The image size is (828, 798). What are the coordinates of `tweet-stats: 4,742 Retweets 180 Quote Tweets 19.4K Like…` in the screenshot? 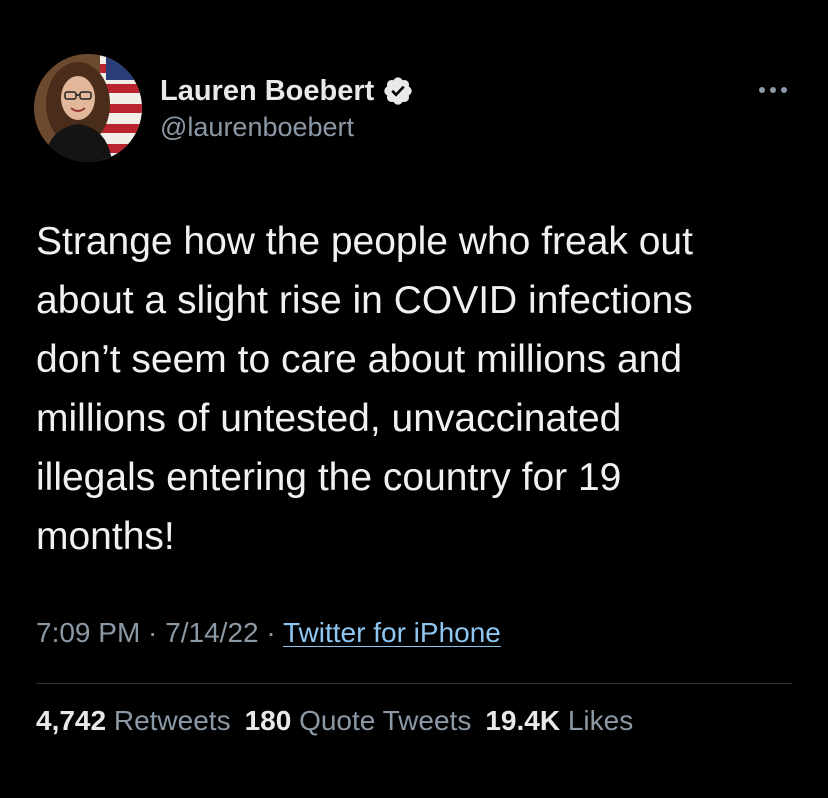 It's located at (341, 721).